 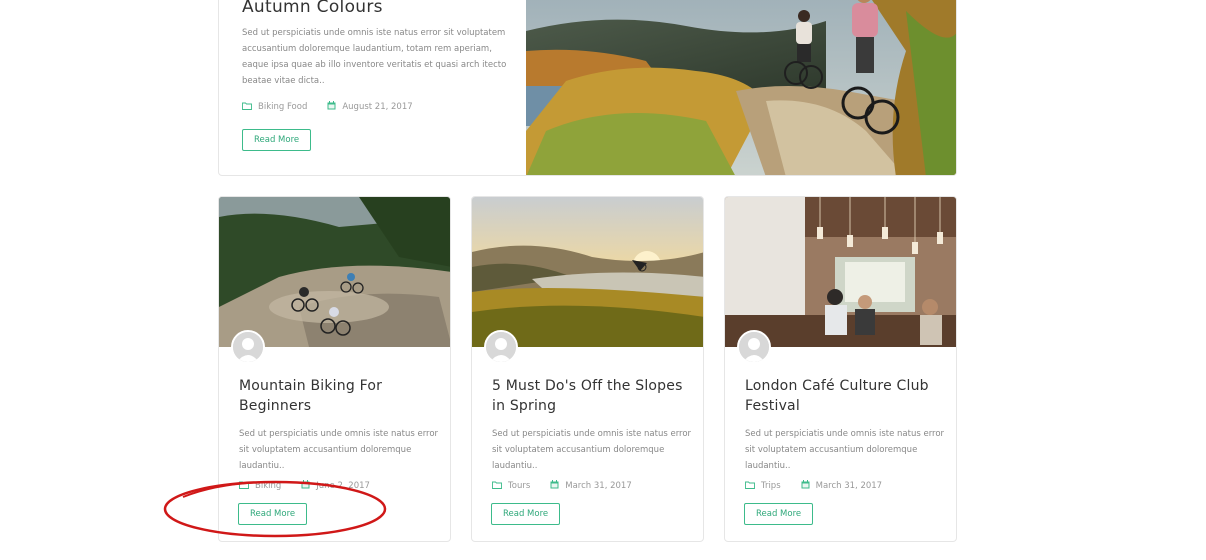 What do you see at coordinates (377, 107) in the screenshot?
I see `featured-post-date-label: August 21, 2017` at bounding box center [377, 107].